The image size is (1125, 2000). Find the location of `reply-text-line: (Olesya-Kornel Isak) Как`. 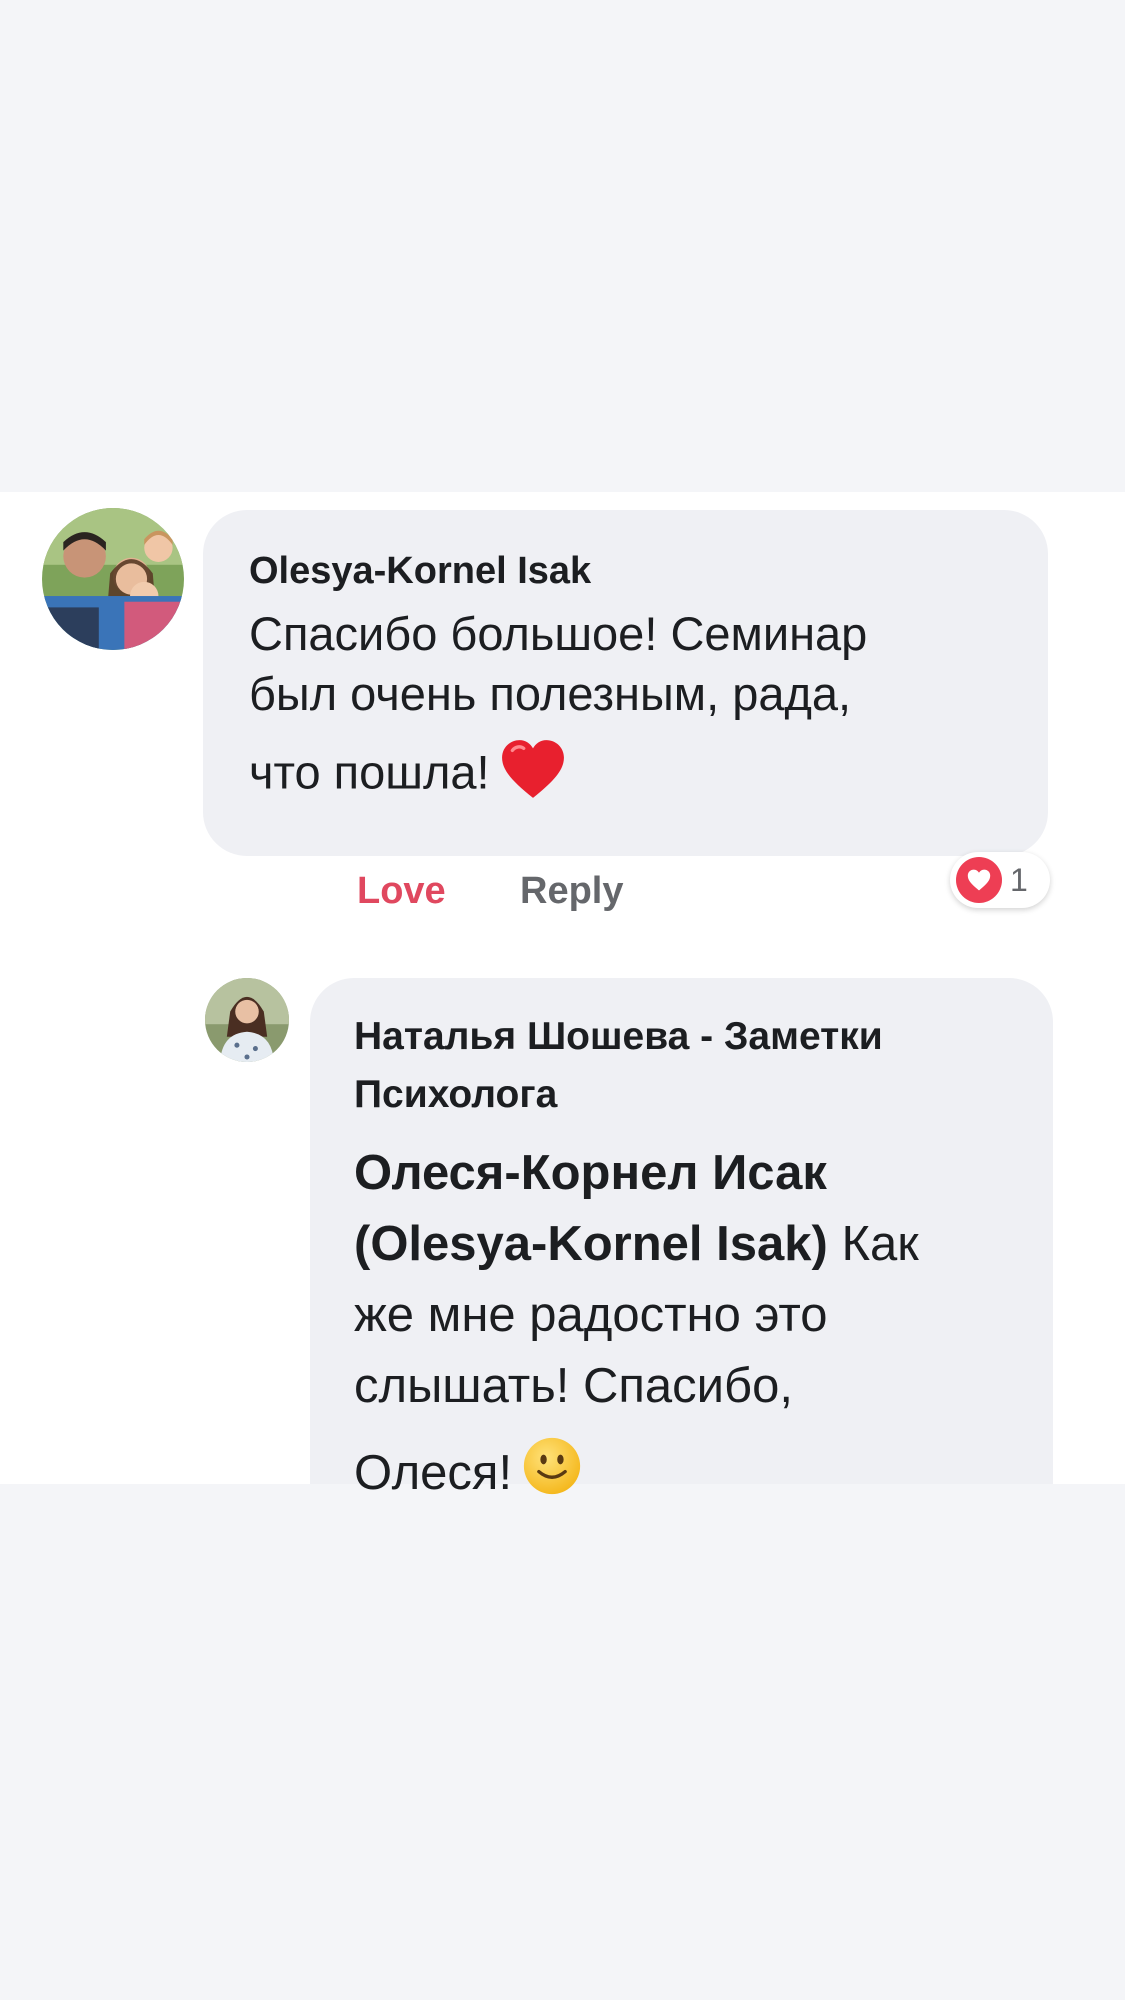

reply-text-line: (Olesya-Kornel Isak) Как is located at coordinates (683, 1244).